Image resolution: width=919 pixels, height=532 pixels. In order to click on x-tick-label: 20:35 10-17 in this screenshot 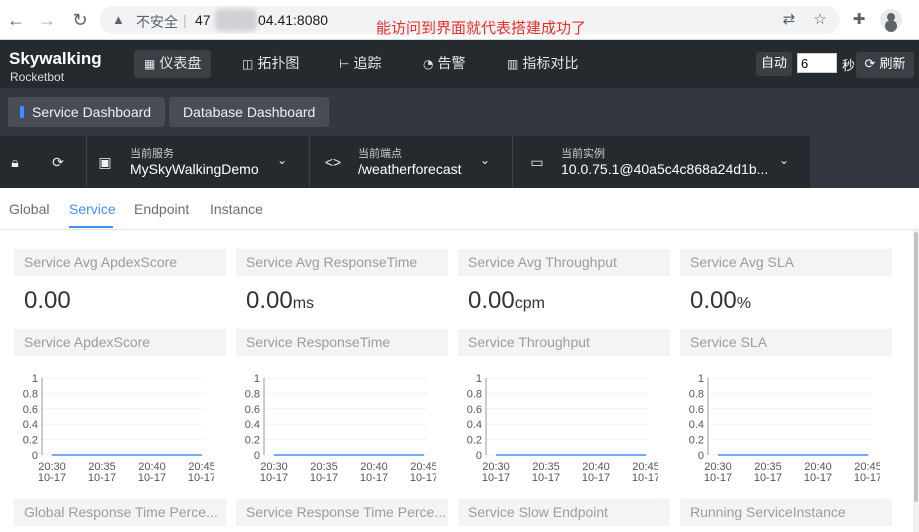, I will do `click(768, 472)`.